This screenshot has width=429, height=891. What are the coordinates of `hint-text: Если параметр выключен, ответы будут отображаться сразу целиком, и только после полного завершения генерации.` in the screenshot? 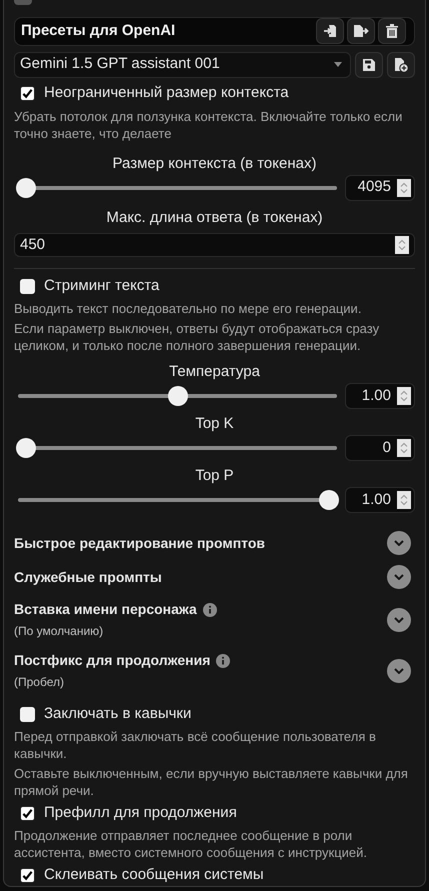 It's located at (197, 337).